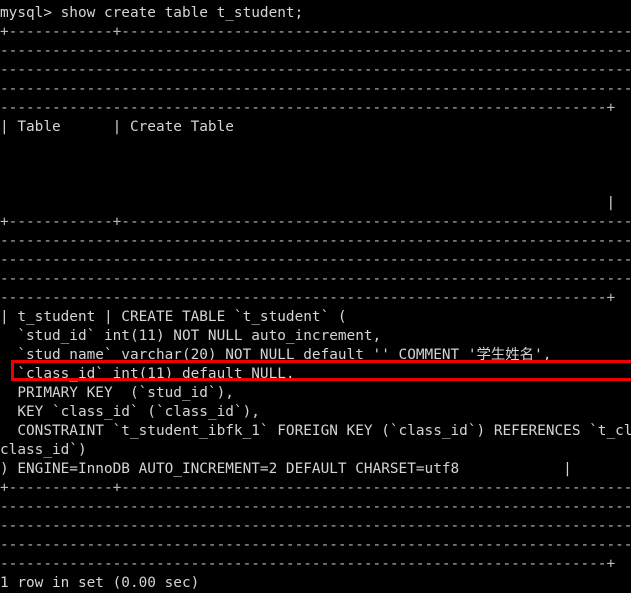 The width and height of the screenshot is (631, 593). Describe the element at coordinates (130, 412) in the screenshot. I see `terminal-line-row-l6: KEY `class_id` (`class_id`),` at that location.